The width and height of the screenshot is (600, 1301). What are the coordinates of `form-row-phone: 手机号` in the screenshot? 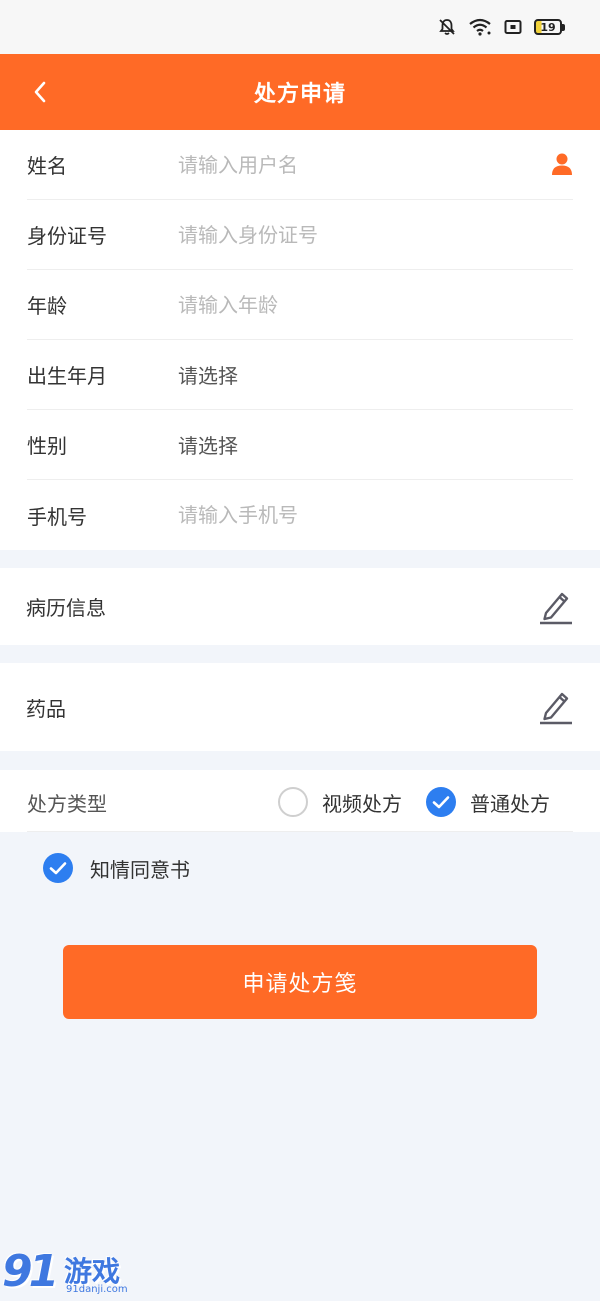 It's located at (300, 515).